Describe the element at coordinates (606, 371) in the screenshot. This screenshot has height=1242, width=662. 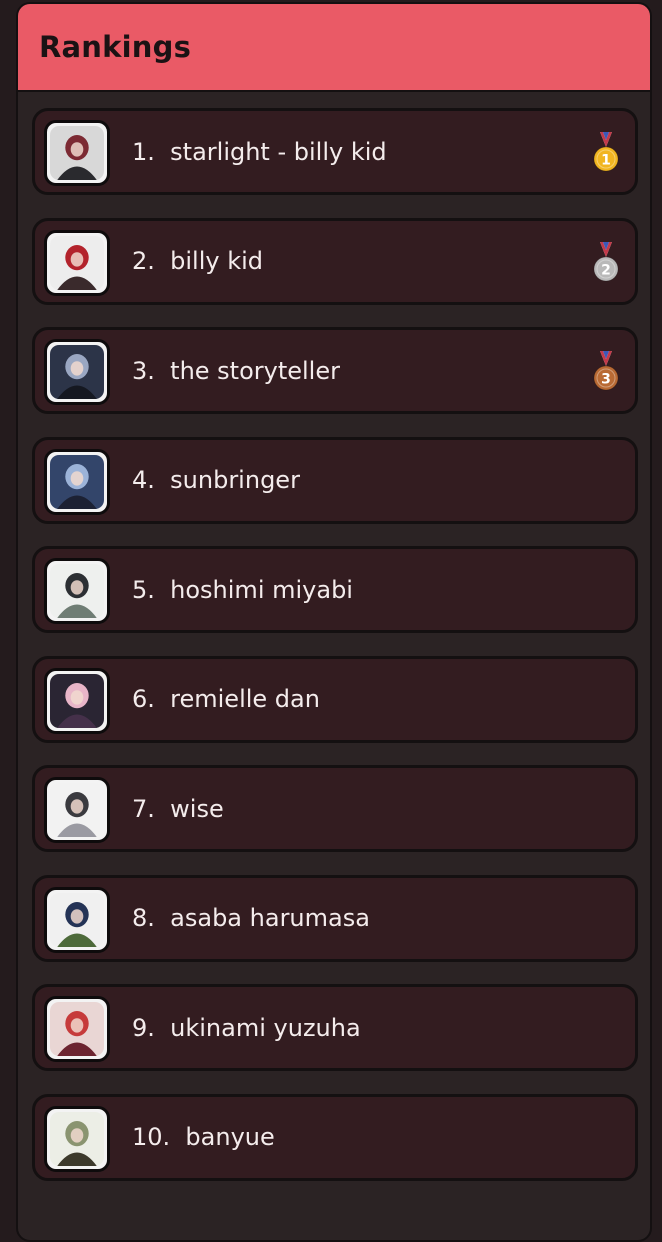
I see `medal-icon: 3` at that location.